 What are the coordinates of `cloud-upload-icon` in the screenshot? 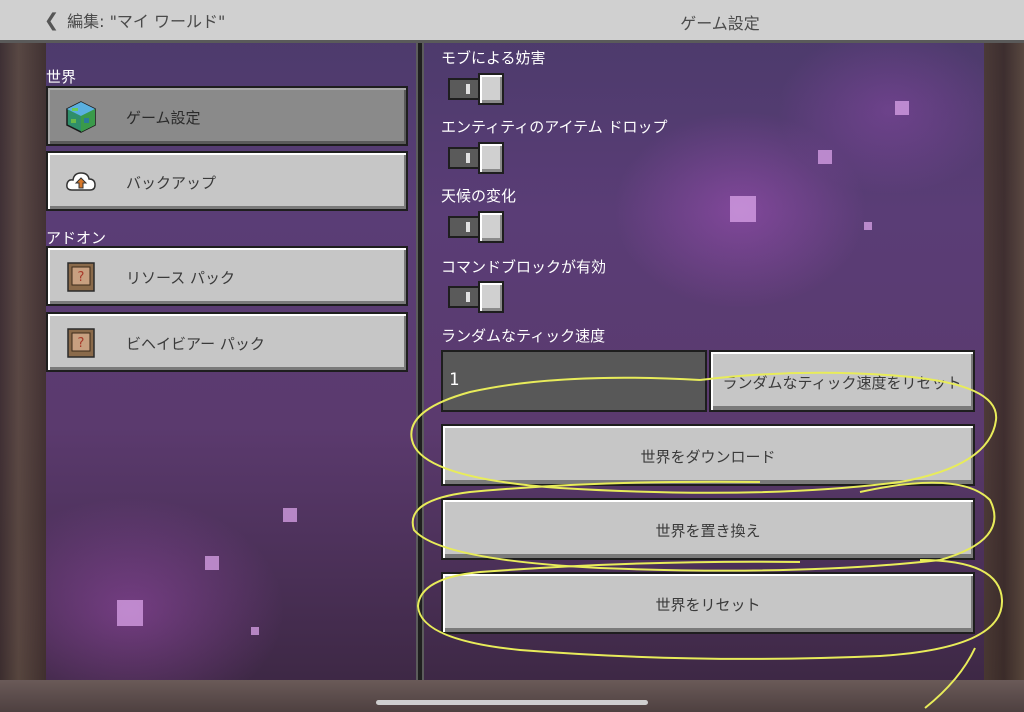 It's located at (81, 181).